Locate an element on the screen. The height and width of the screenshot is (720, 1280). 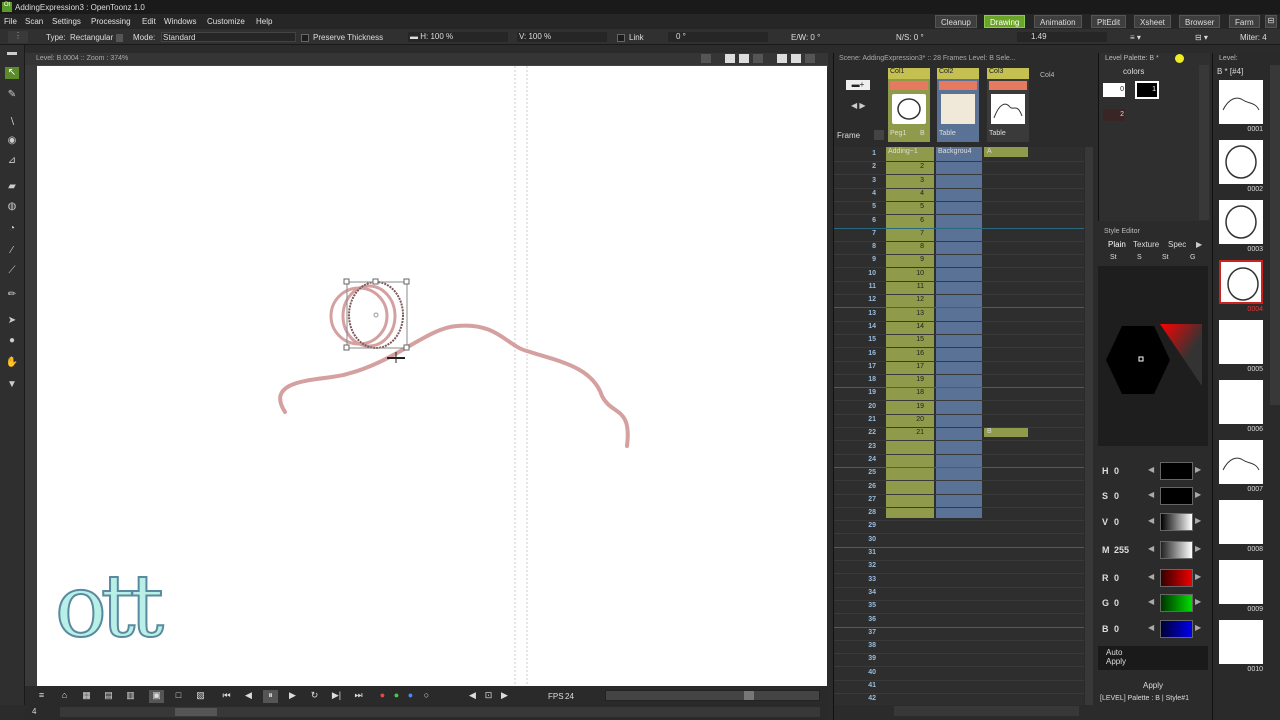
cell-frame-number: 6 is located at coordinates (909, 220).